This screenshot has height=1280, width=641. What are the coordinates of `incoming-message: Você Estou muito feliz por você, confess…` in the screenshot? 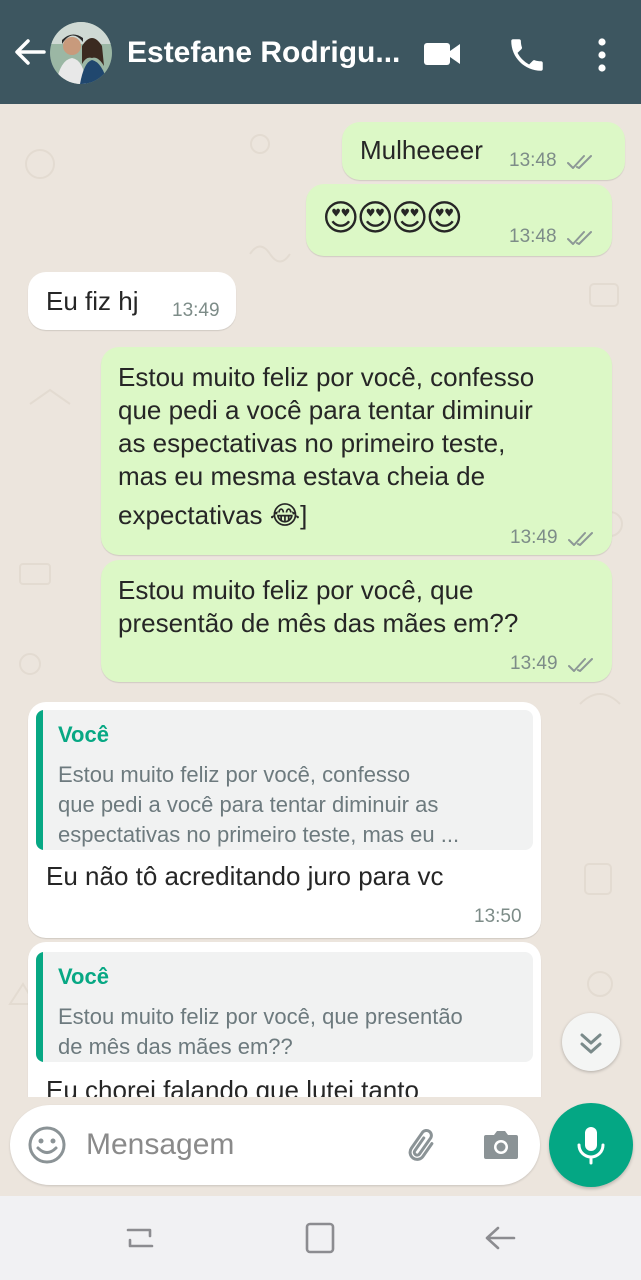 It's located at (284, 820).